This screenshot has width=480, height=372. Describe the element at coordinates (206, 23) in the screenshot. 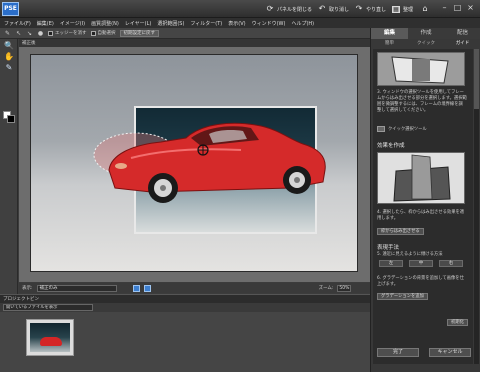

I see `menu-filter: フィルター(T)` at that location.